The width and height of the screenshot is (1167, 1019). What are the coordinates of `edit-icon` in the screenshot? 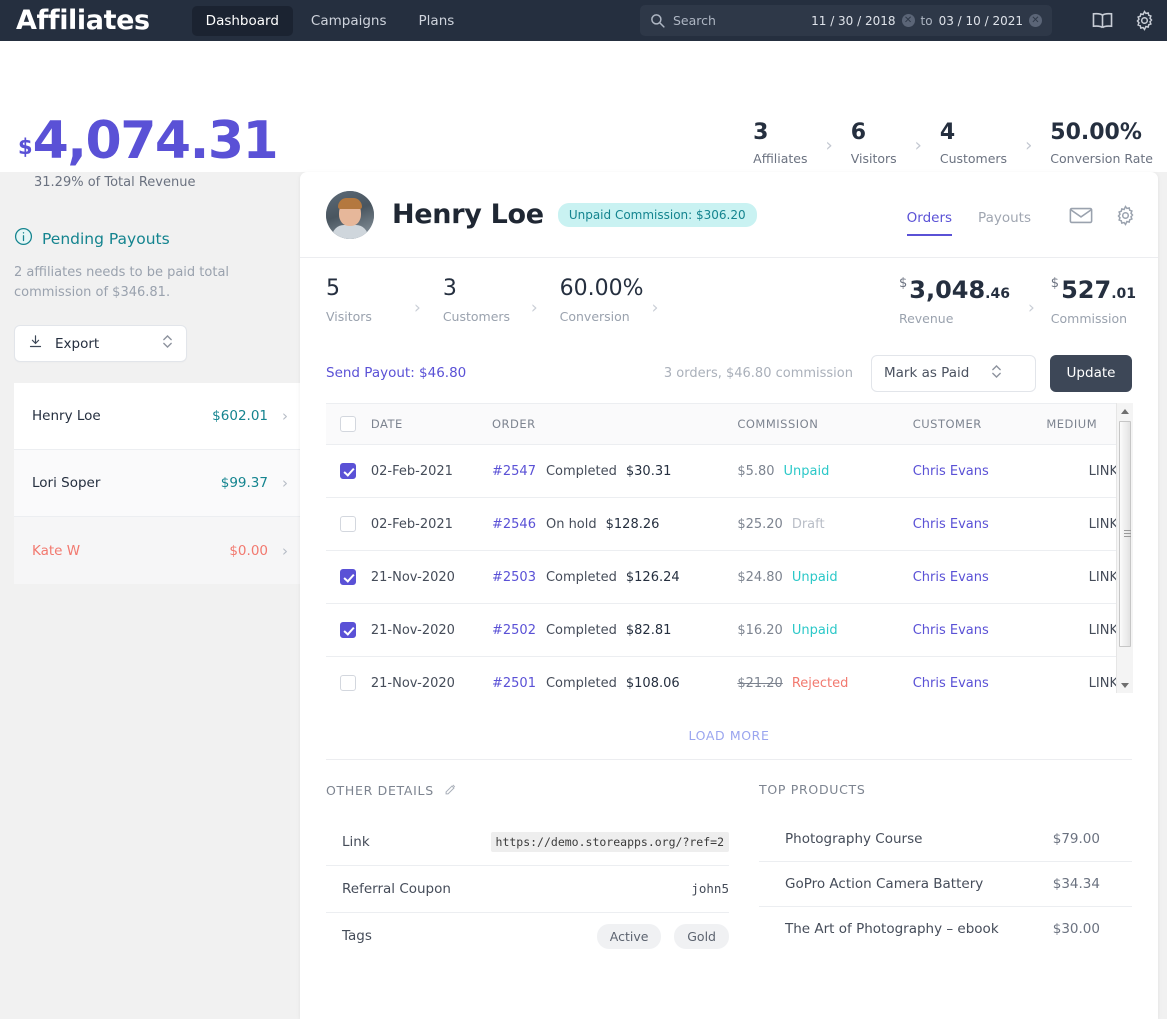 It's located at (451, 790).